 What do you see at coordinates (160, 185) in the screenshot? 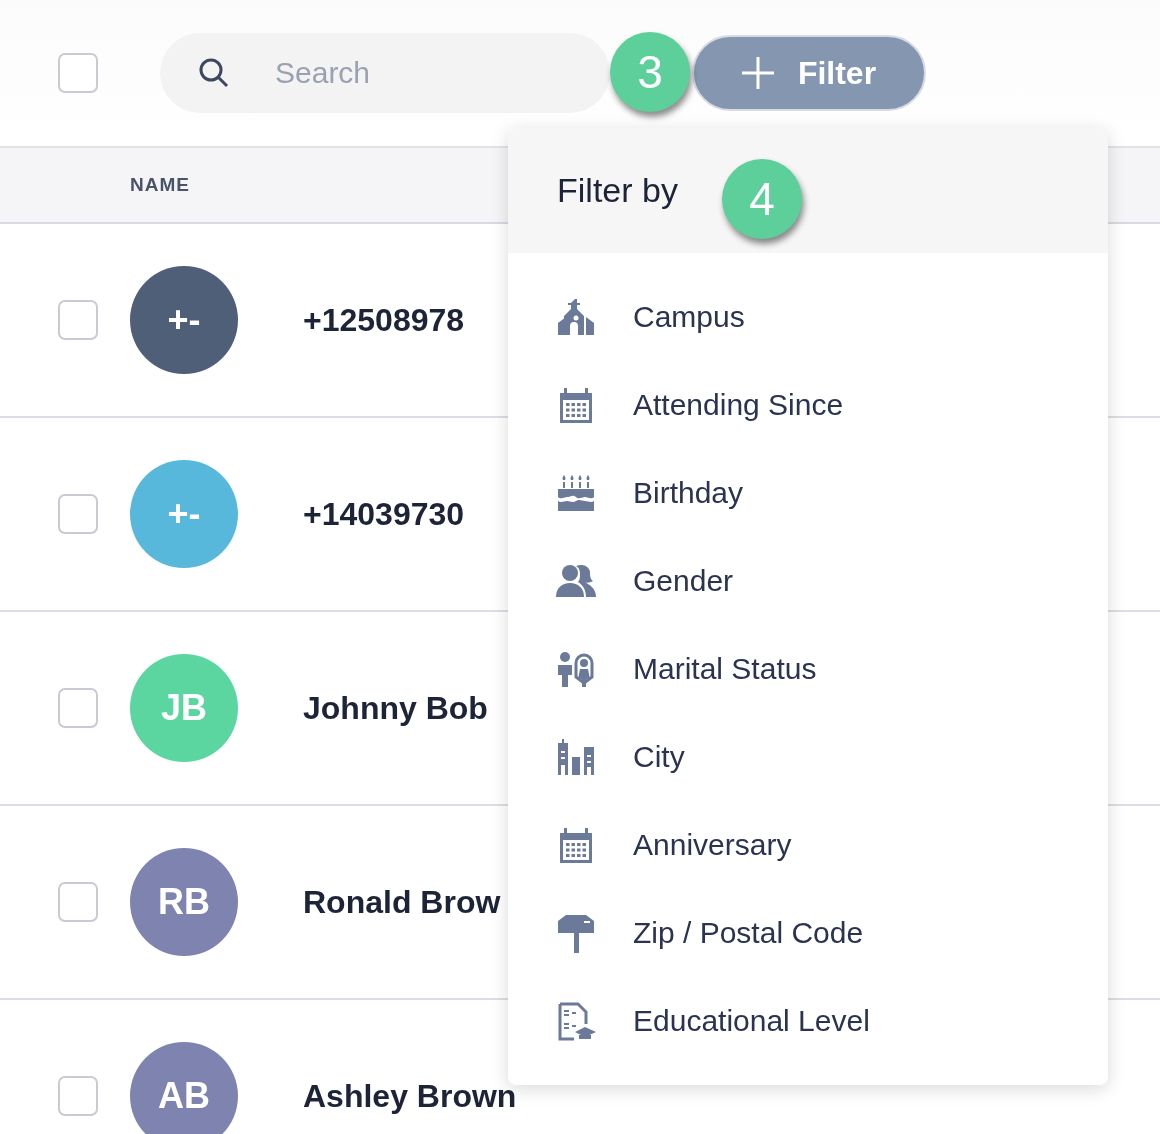
I see `column-header: NAME` at bounding box center [160, 185].